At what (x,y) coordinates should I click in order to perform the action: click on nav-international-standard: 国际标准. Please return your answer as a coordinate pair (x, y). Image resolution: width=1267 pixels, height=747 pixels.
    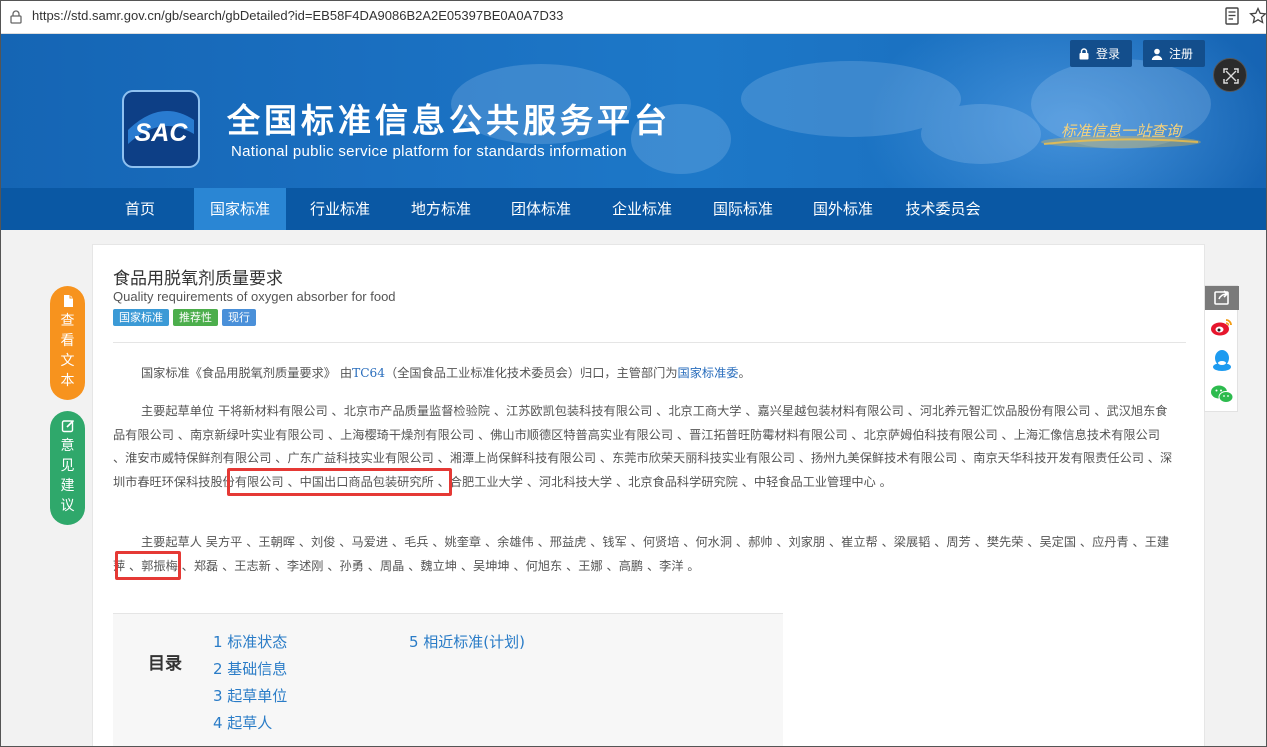
    Looking at the image, I should click on (743, 209).